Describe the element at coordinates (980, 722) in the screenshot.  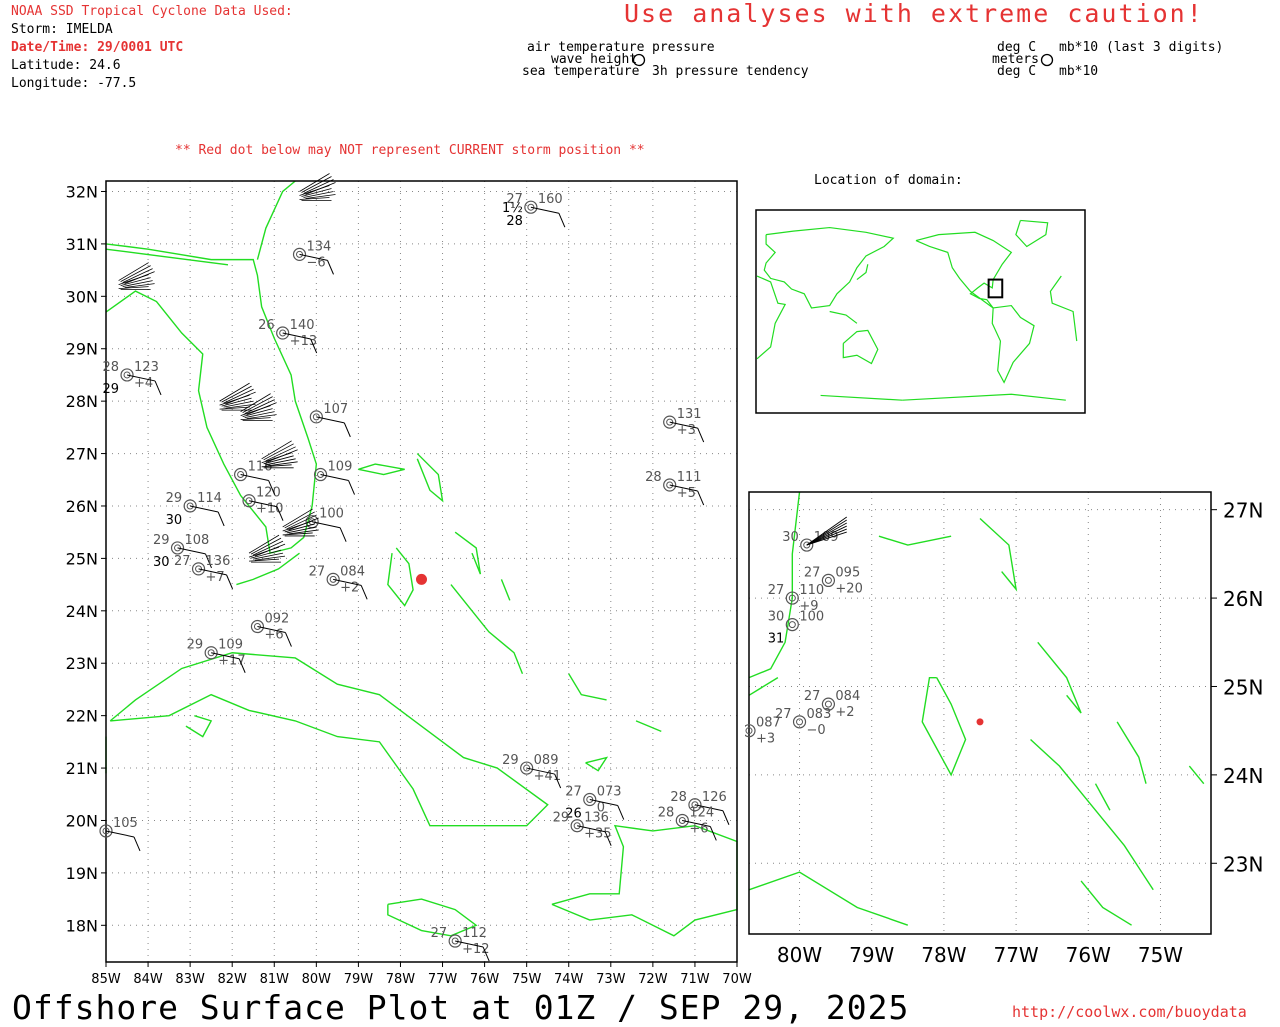
I see `inset-storm-dot` at that location.